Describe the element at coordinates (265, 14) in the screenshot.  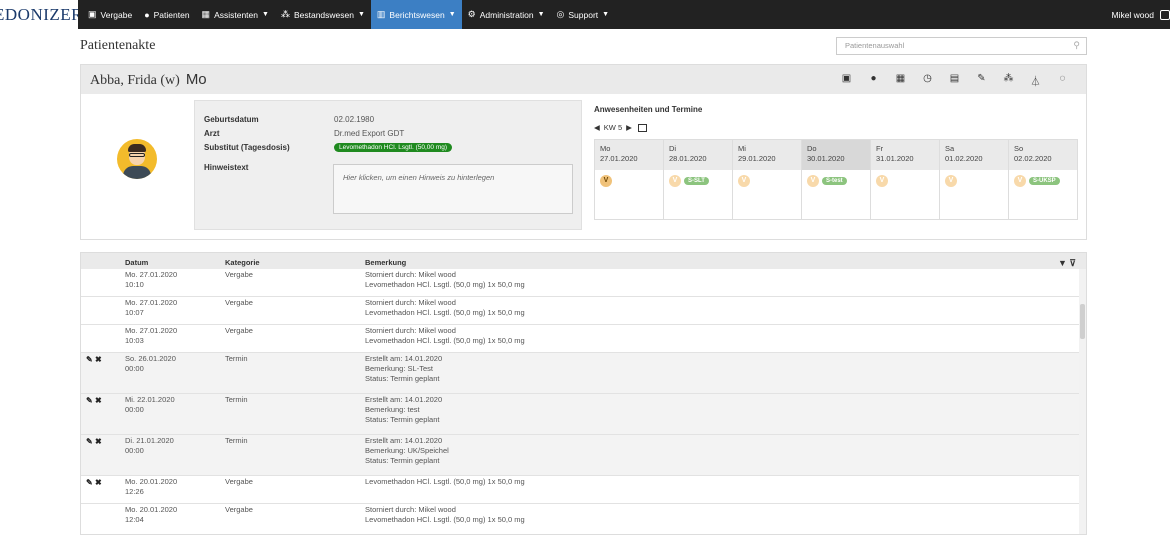
I see `caret-down-icon: ▼` at that location.